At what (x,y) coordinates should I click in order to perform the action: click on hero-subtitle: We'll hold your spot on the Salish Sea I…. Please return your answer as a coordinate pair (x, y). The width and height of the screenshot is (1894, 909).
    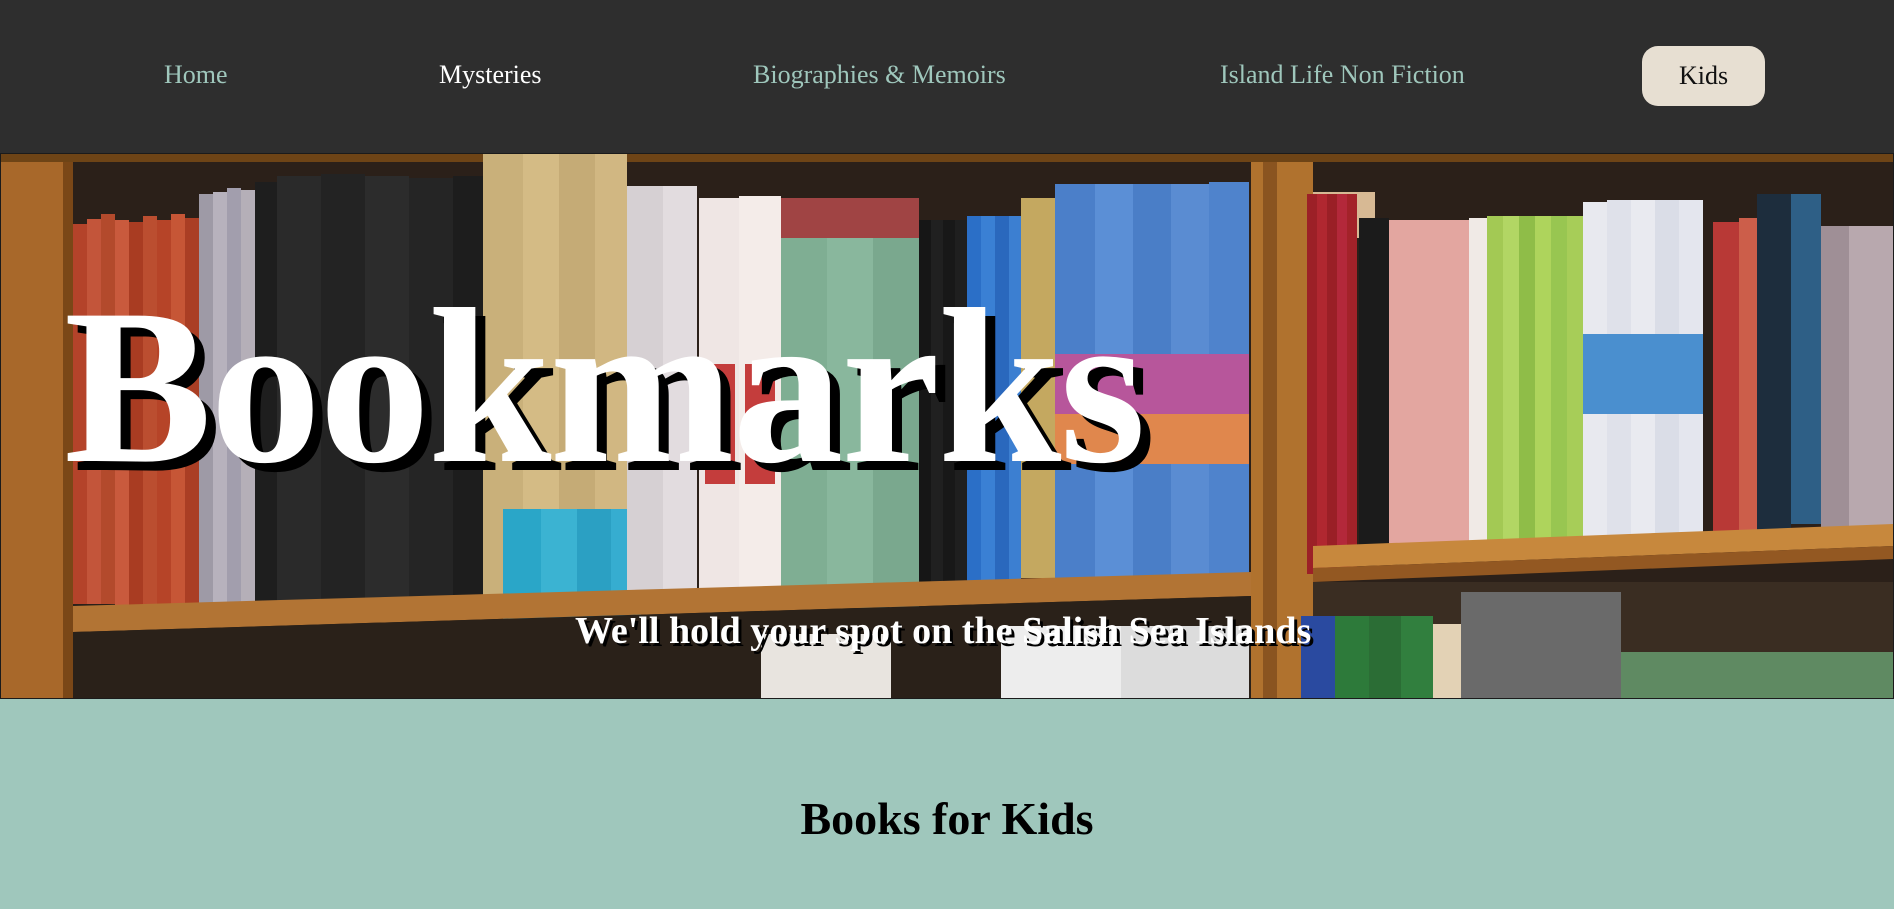
    Looking at the image, I should click on (943, 631).